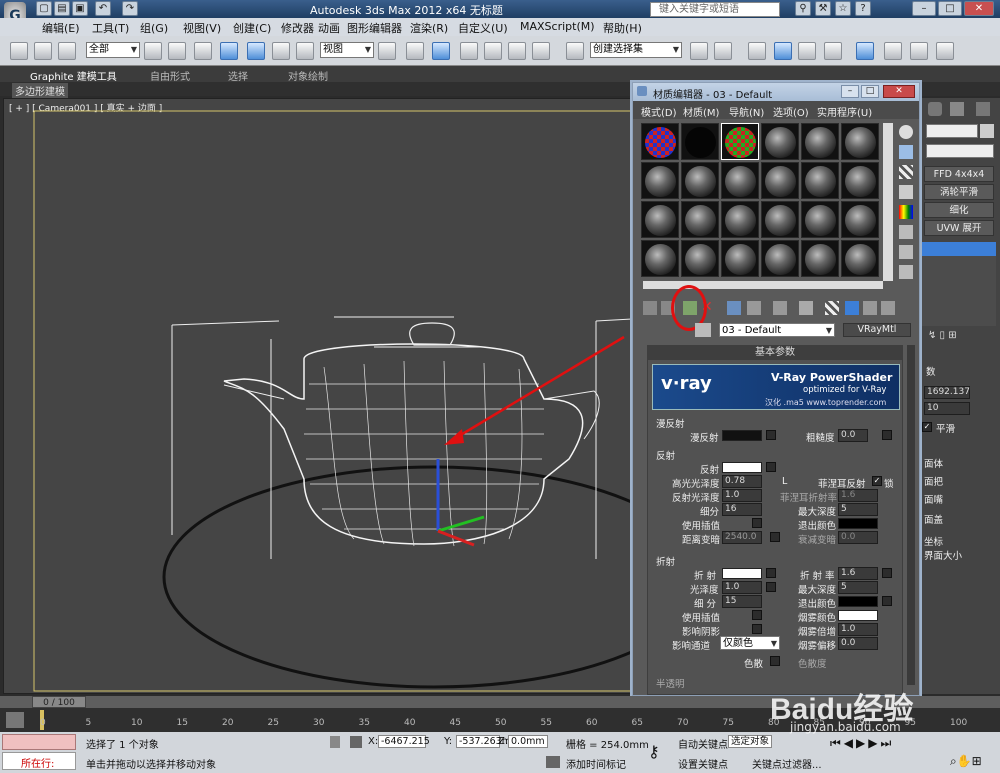 Image resolution: width=1000 pixels, height=773 pixels. What do you see at coordinates (541, 51) in the screenshot?
I see `spinner-snap-icon` at bounding box center [541, 51].